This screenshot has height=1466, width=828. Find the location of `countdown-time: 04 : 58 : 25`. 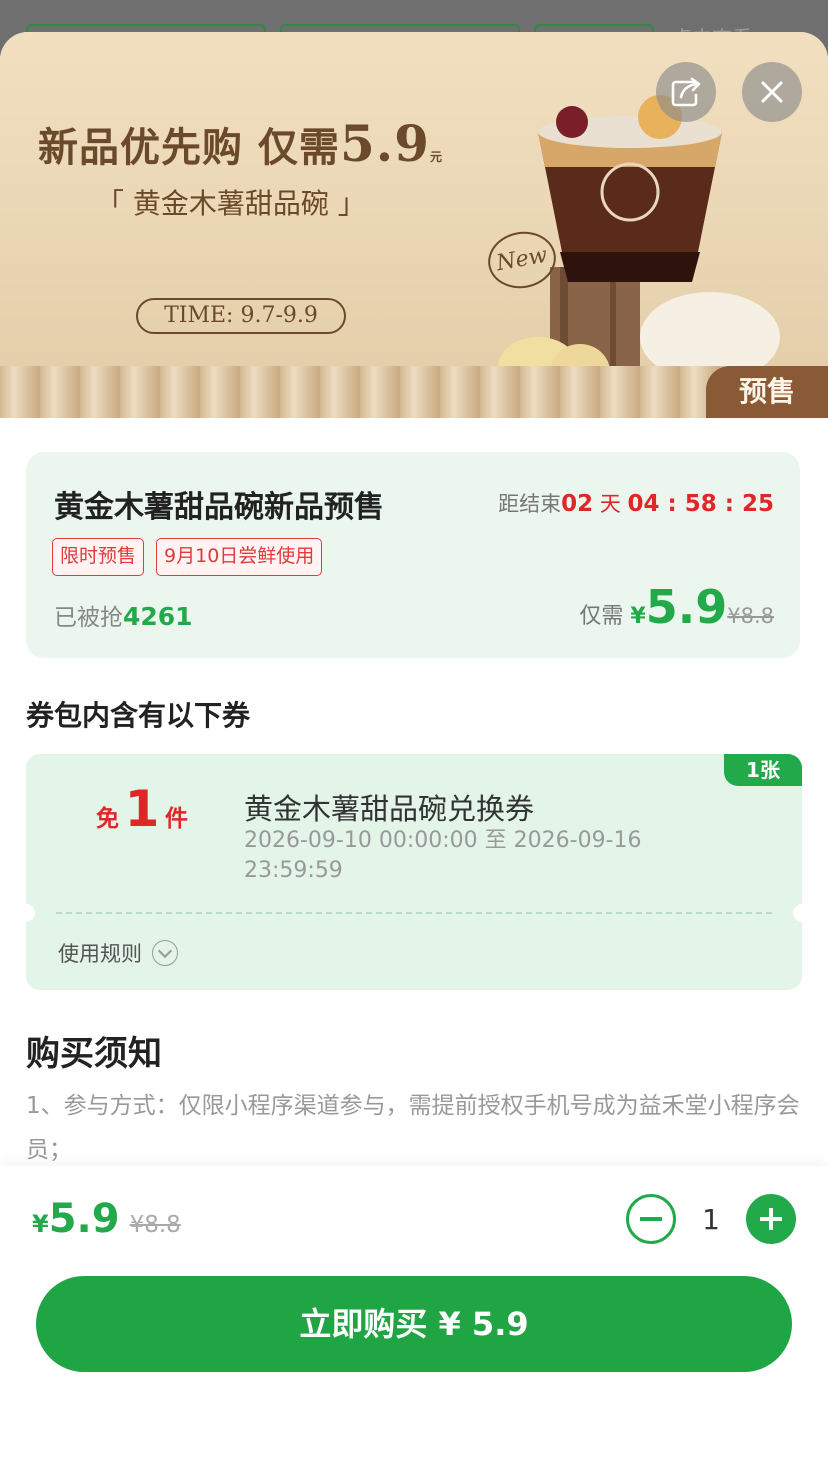

countdown-time: 04 : 58 : 25 is located at coordinates (700, 504).